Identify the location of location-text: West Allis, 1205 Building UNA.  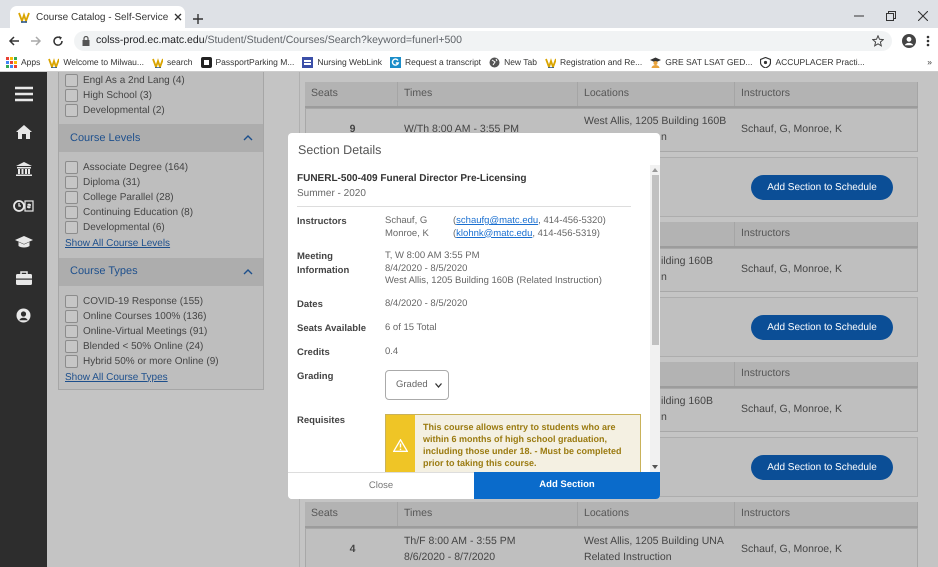
(654, 542).